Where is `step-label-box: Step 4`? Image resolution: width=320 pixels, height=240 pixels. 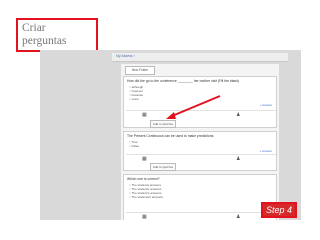
step-label-box: Step 4 is located at coordinates (279, 210).